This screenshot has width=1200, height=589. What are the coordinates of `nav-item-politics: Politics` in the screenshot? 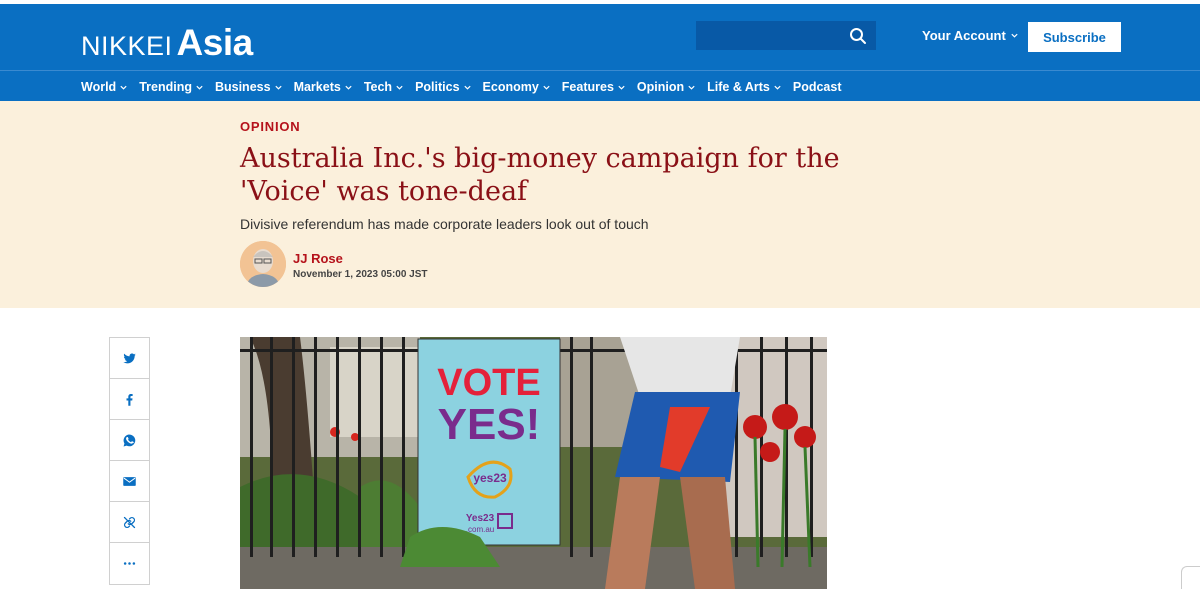 It's located at (443, 87).